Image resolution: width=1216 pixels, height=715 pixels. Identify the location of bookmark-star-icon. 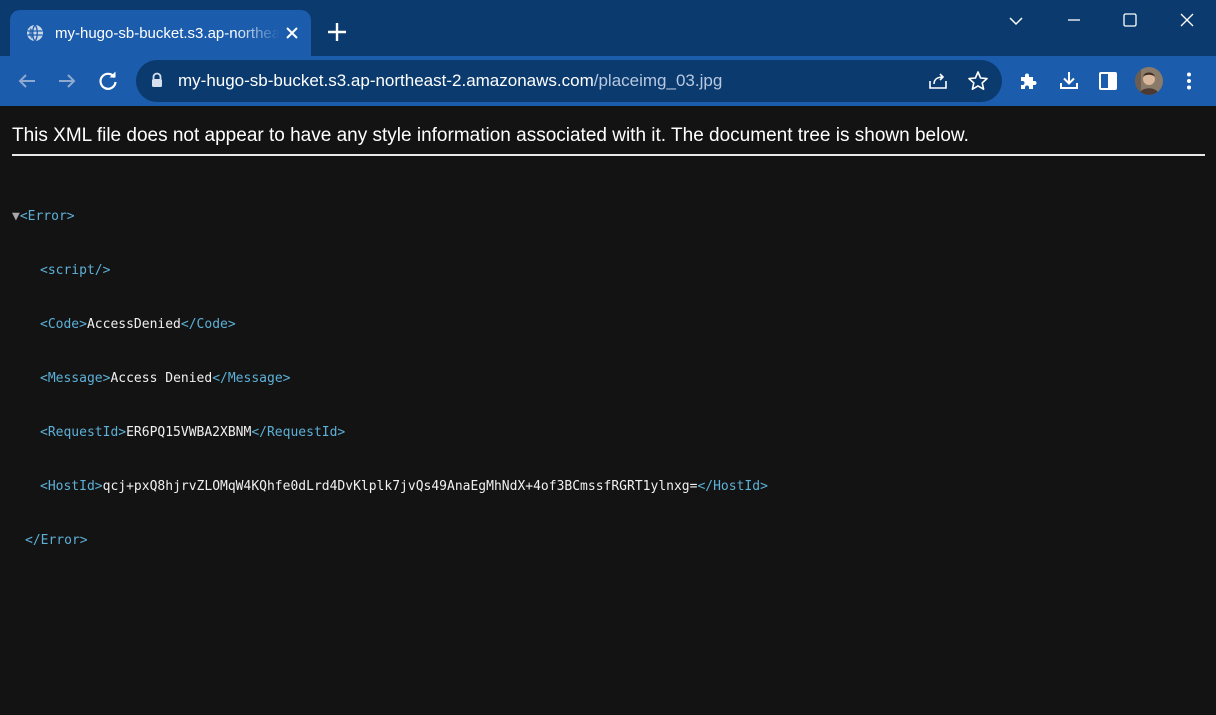
(978, 81).